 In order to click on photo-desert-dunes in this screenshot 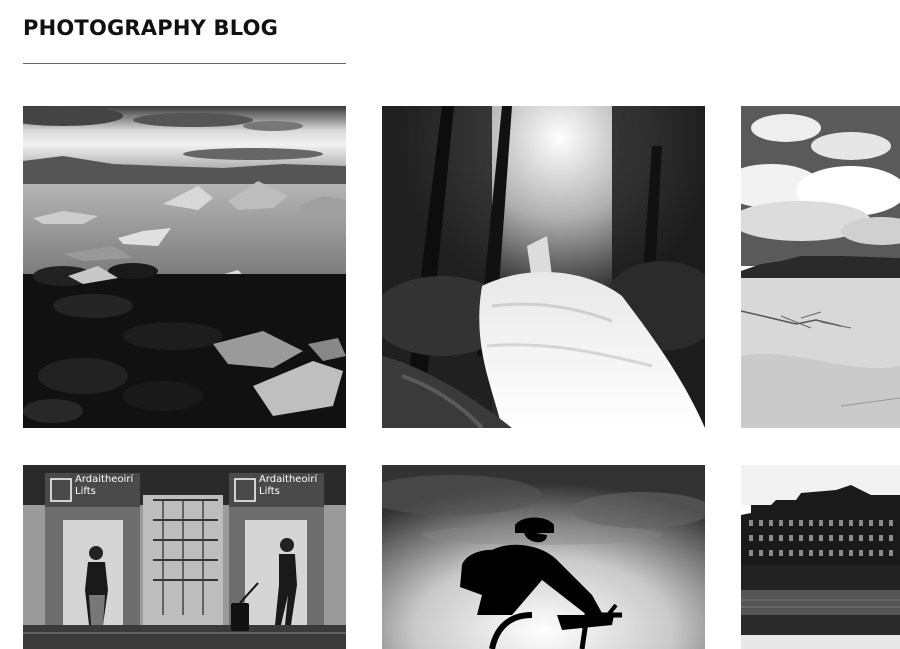, I will do `click(820, 267)`.